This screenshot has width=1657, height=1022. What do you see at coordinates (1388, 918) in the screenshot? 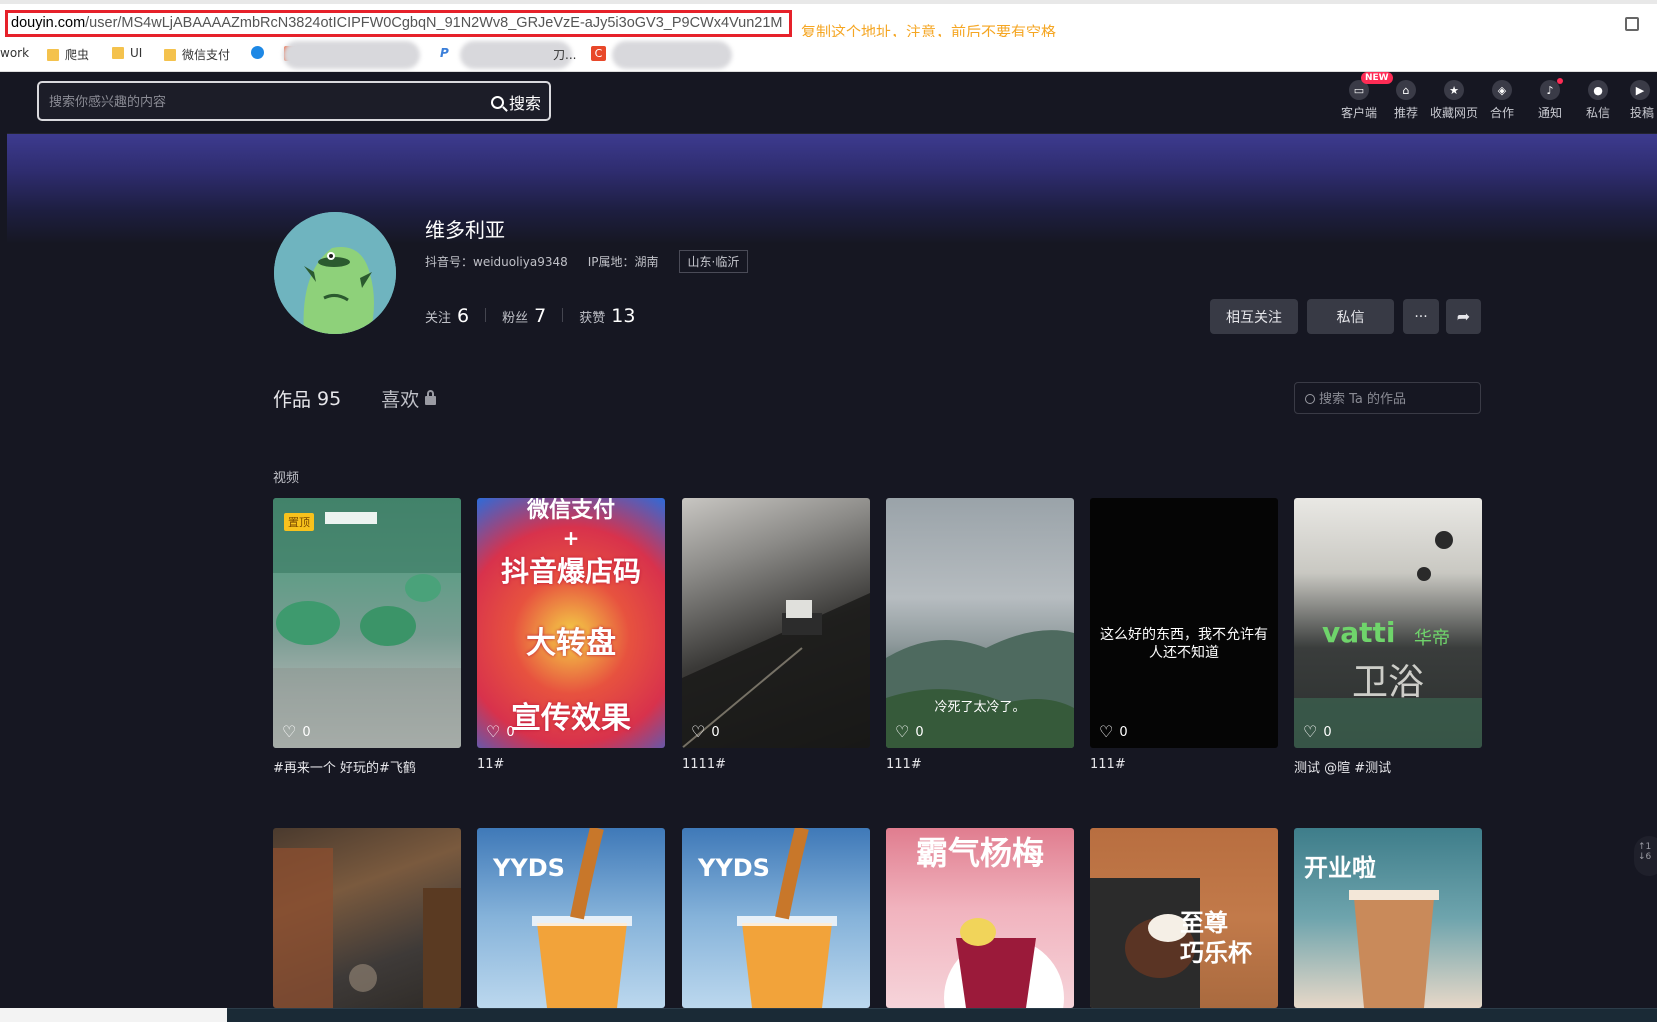
I see `video-card: 开业啦` at bounding box center [1388, 918].